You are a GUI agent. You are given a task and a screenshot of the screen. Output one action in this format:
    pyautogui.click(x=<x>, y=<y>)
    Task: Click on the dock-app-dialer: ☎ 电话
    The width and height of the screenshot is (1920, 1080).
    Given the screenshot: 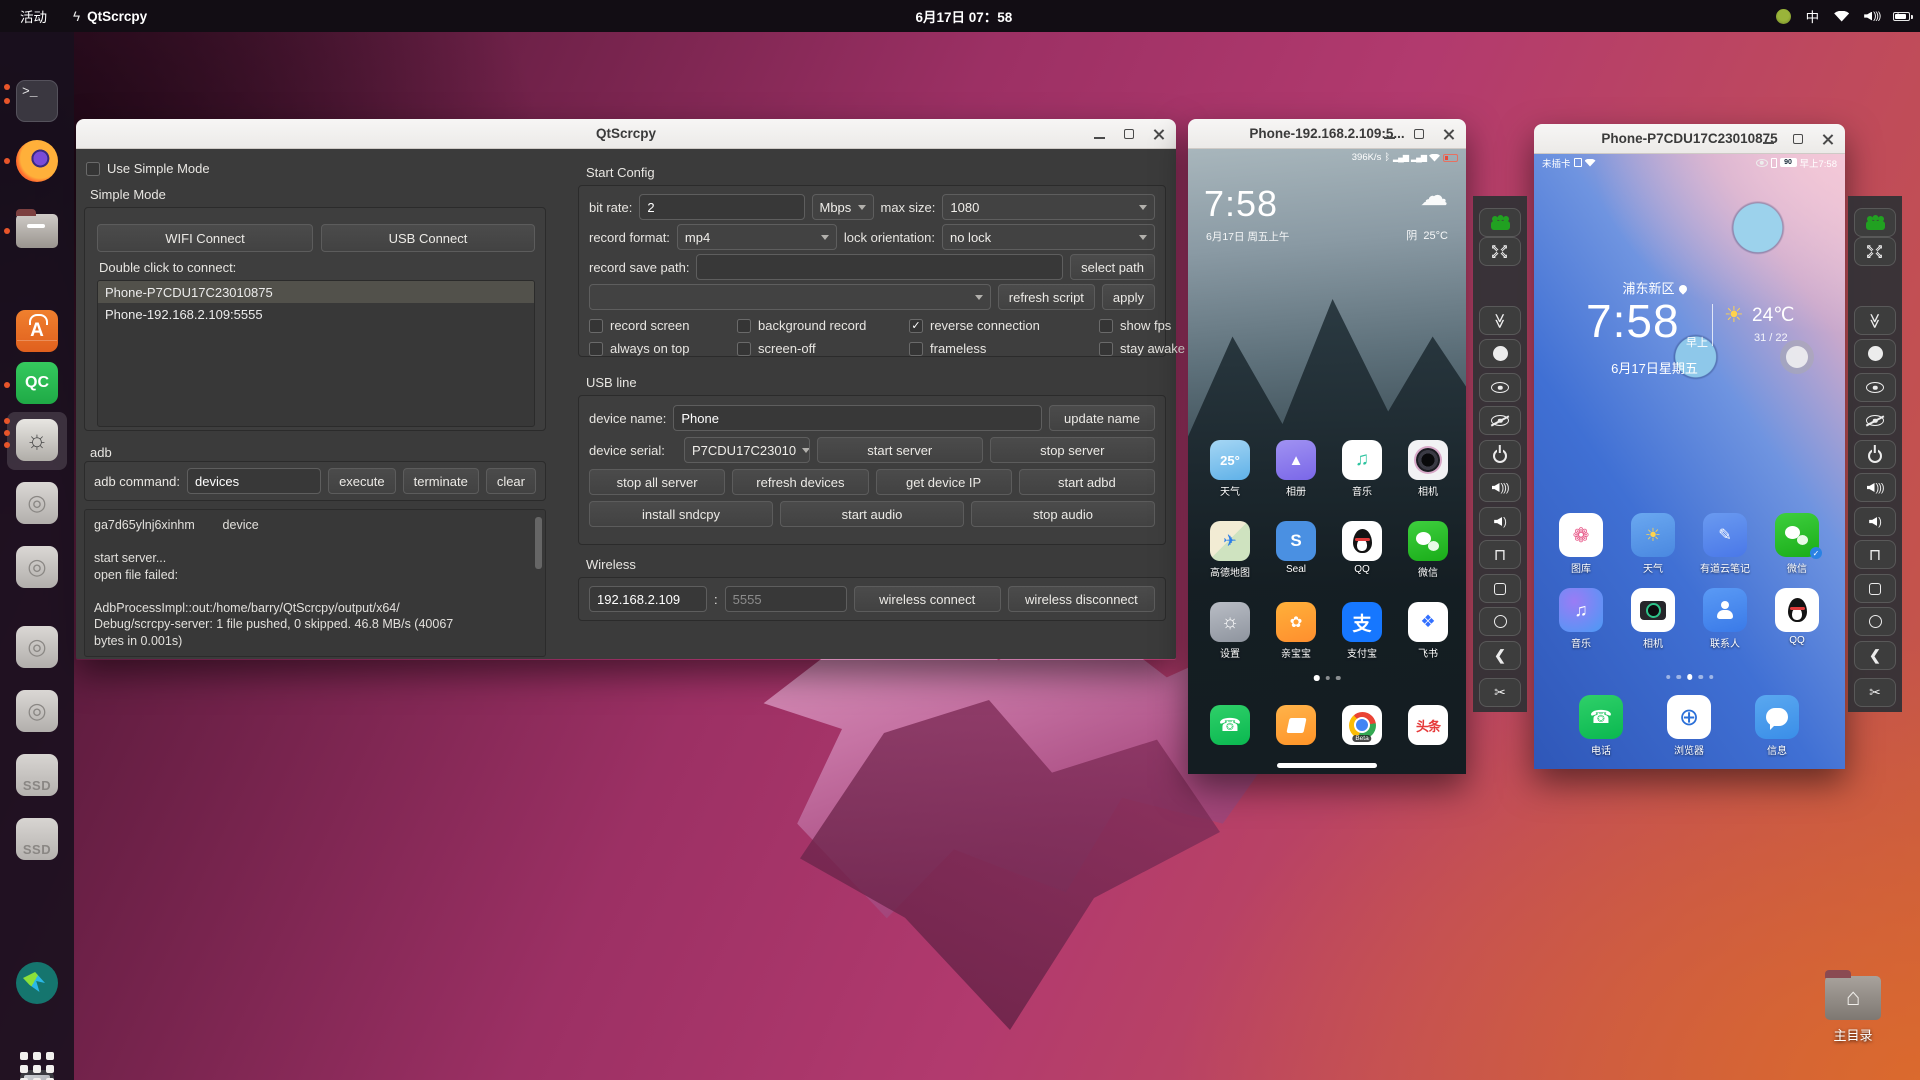 What is the action you would take?
    pyautogui.click(x=1601, y=726)
    